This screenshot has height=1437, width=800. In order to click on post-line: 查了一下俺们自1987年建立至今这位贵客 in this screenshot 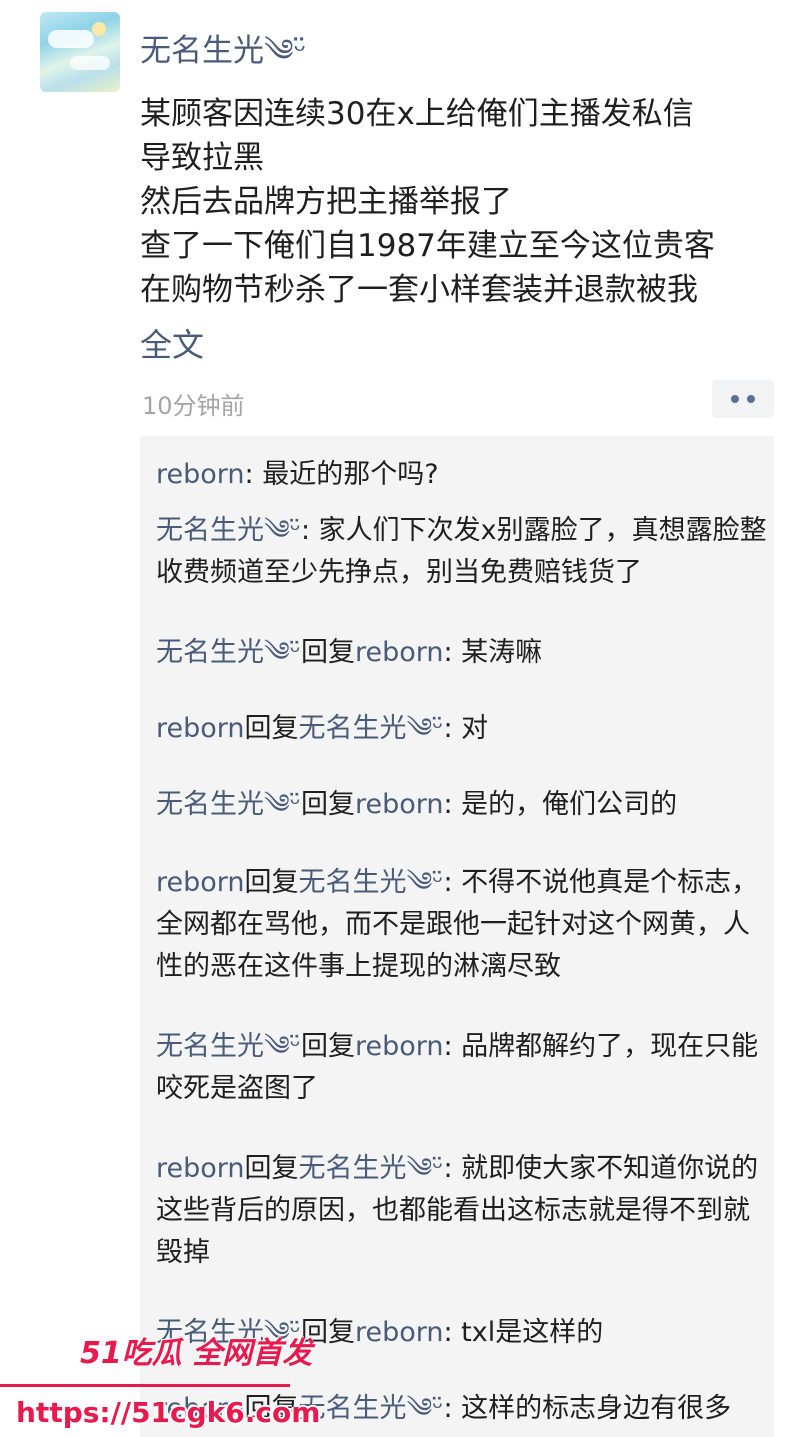, I will do `click(427, 246)`.